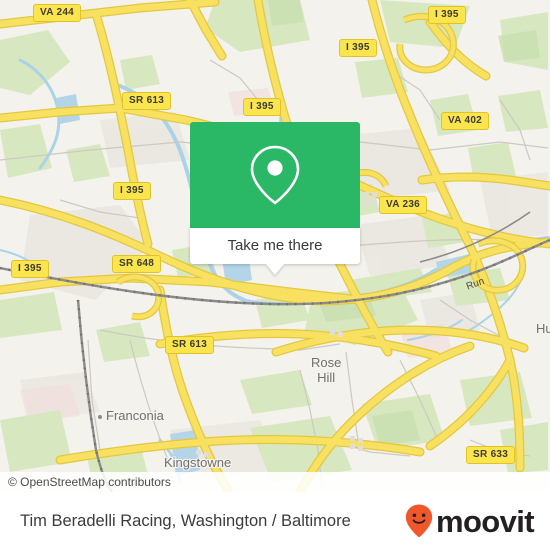  What do you see at coordinates (403, 205) in the screenshot?
I see `road-shield-va-236: VA 236` at bounding box center [403, 205].